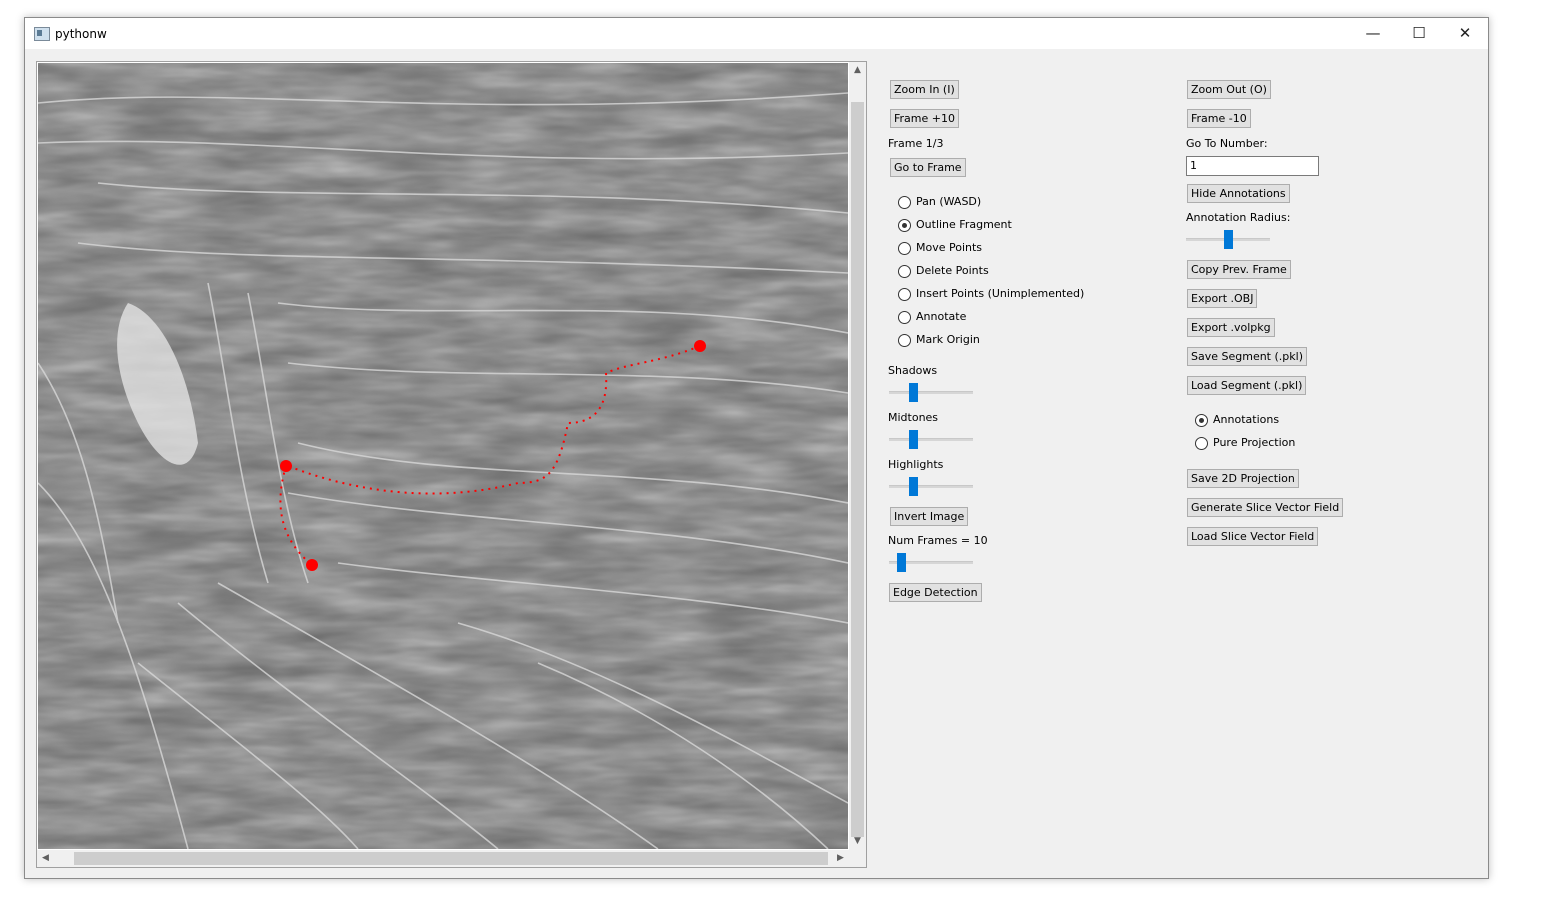 Image resolution: width=1564 pixels, height=917 pixels. What do you see at coordinates (857, 70) in the screenshot?
I see `scroll-up-icon: ▲` at bounding box center [857, 70].